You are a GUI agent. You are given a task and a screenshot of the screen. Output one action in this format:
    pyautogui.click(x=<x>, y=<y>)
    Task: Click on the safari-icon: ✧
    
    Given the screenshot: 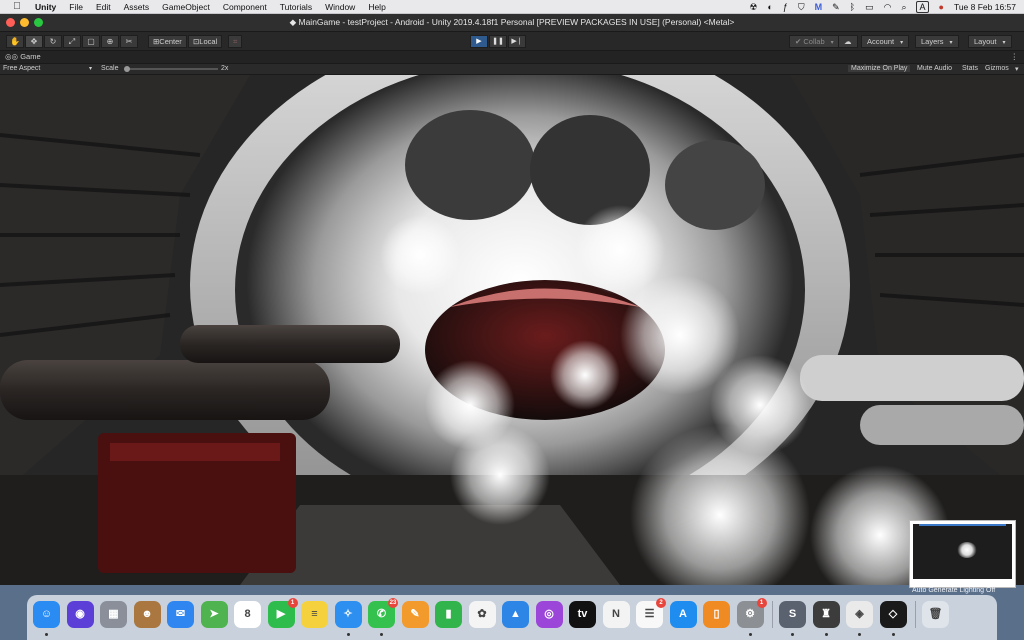 What is the action you would take?
    pyautogui.click(x=348, y=618)
    